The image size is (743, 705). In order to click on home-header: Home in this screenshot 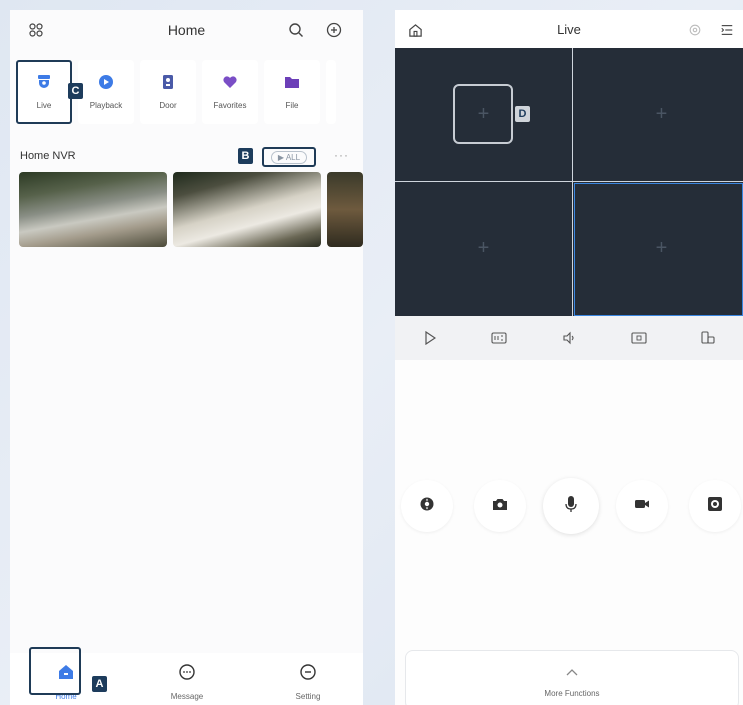, I will do `click(186, 30)`.